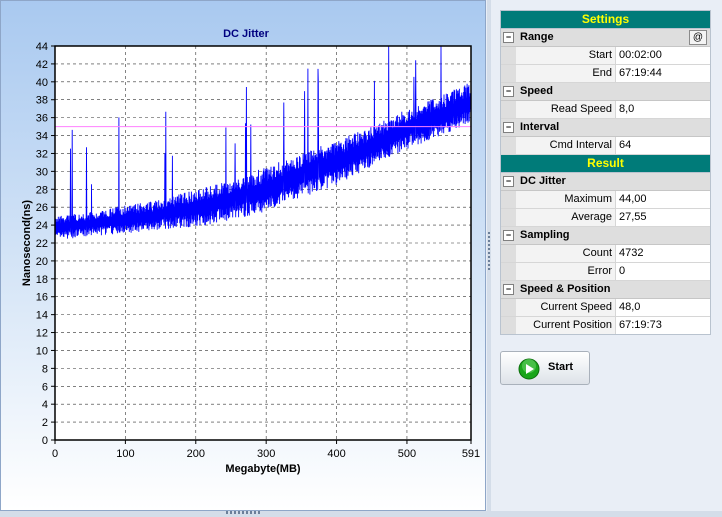 The height and width of the screenshot is (517, 722). What do you see at coordinates (42, 334) in the screenshot?
I see `y-tick-label: 12` at bounding box center [42, 334].